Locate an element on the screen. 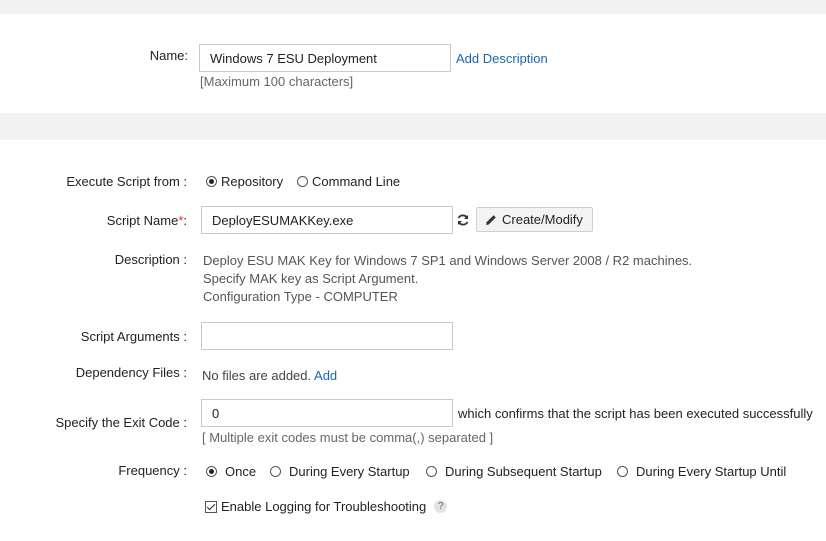  once-radio-button is located at coordinates (211, 471).